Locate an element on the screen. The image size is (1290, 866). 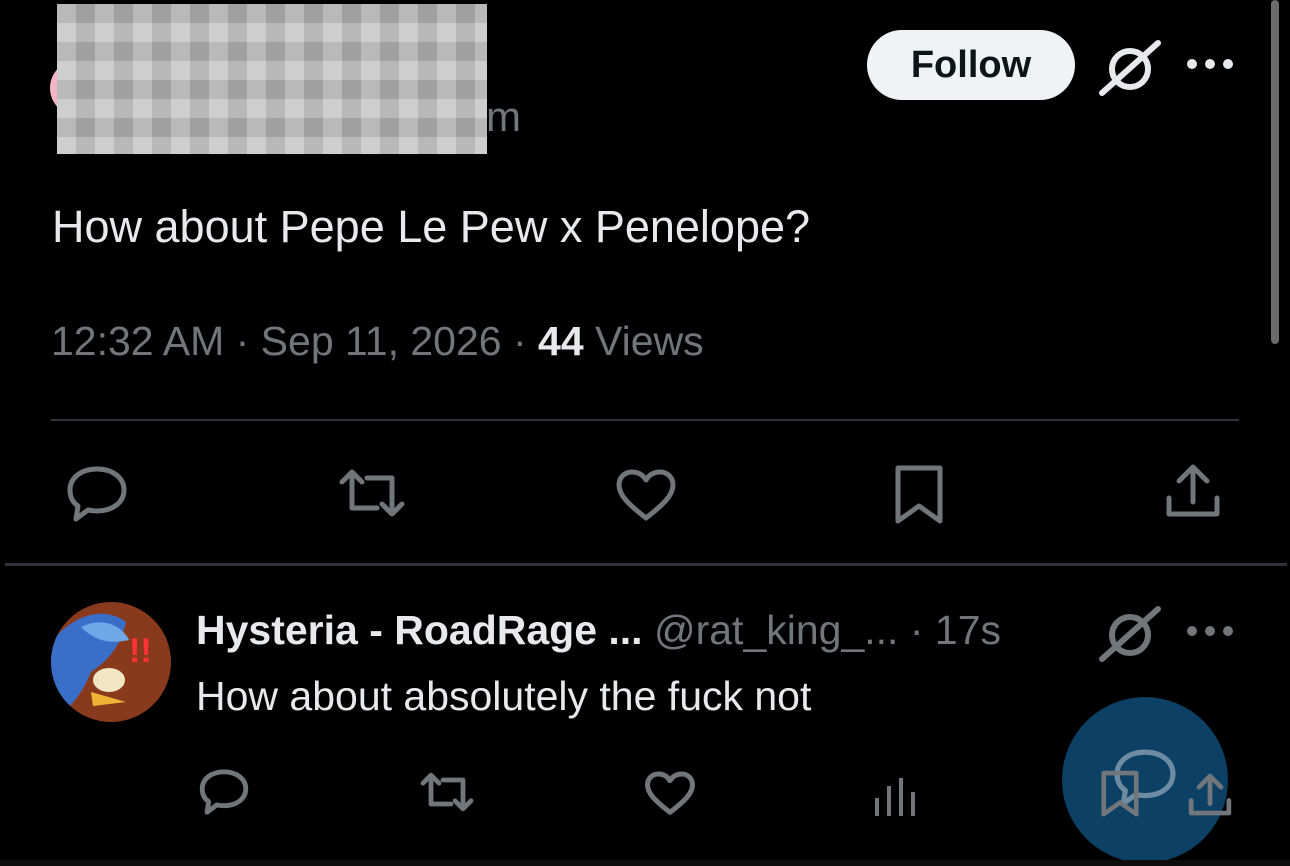
tweet-date: Sep 11, 2026 is located at coordinates (381, 341).